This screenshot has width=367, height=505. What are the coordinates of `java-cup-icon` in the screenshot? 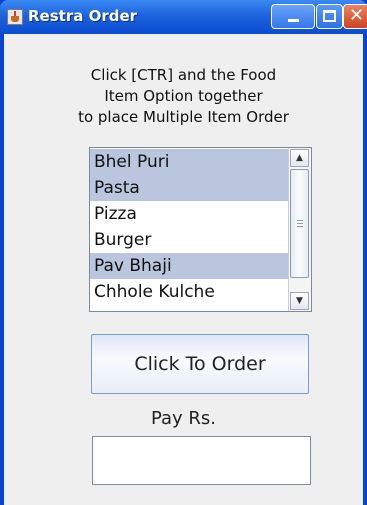 It's located at (15, 17).